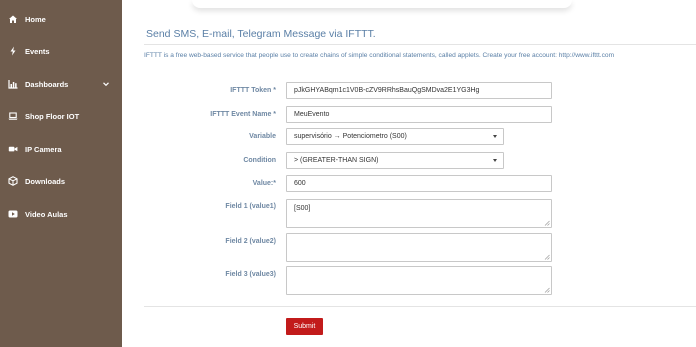 The width and height of the screenshot is (696, 347). What do you see at coordinates (419, 213) in the screenshot?
I see `field1-textarea: [S00]` at bounding box center [419, 213].